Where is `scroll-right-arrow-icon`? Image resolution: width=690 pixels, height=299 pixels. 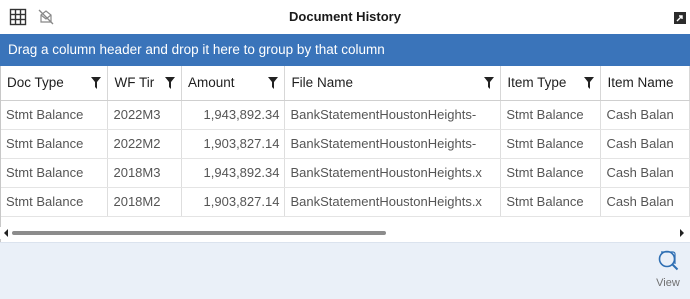 scroll-right-arrow-icon is located at coordinates (682, 233).